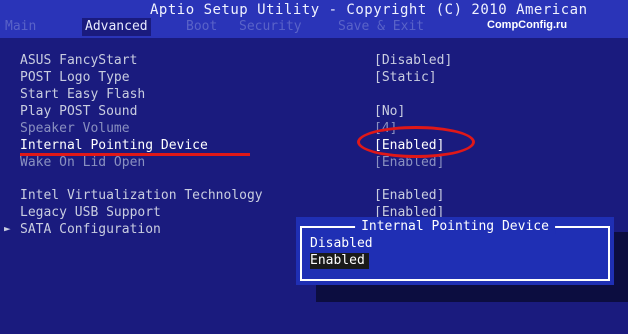  What do you see at coordinates (135, 154) in the screenshot?
I see `annotation-underline` at bounding box center [135, 154].